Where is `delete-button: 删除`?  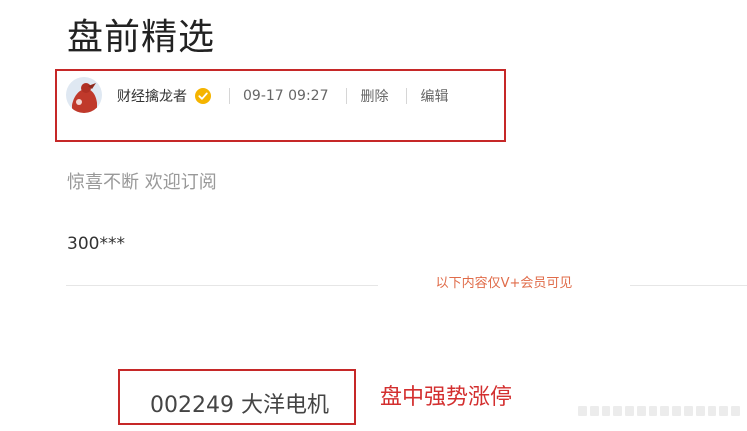
delete-button: 删除 is located at coordinates (374, 96).